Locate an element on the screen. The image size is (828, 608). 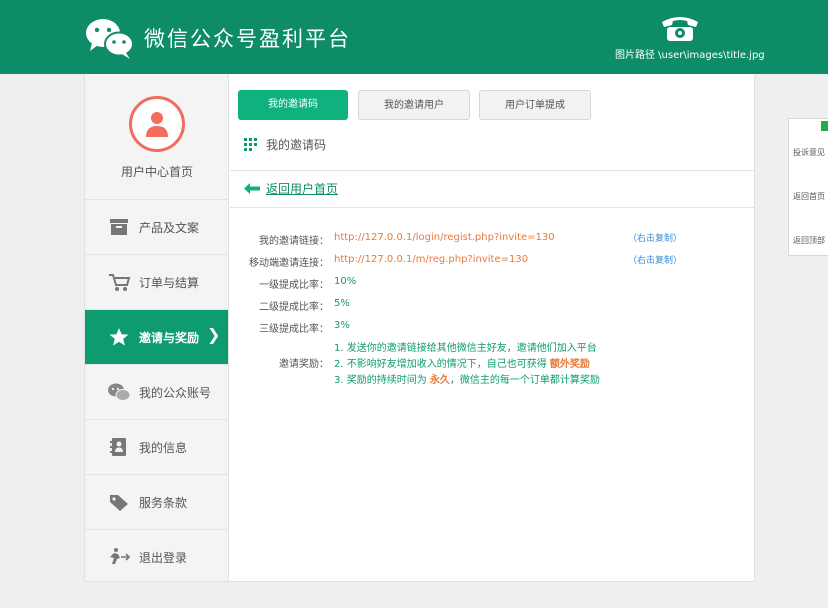
mobile-link-value: http://127.0.0.1/m/reg.php?invite=130 is located at coordinates (431, 259).